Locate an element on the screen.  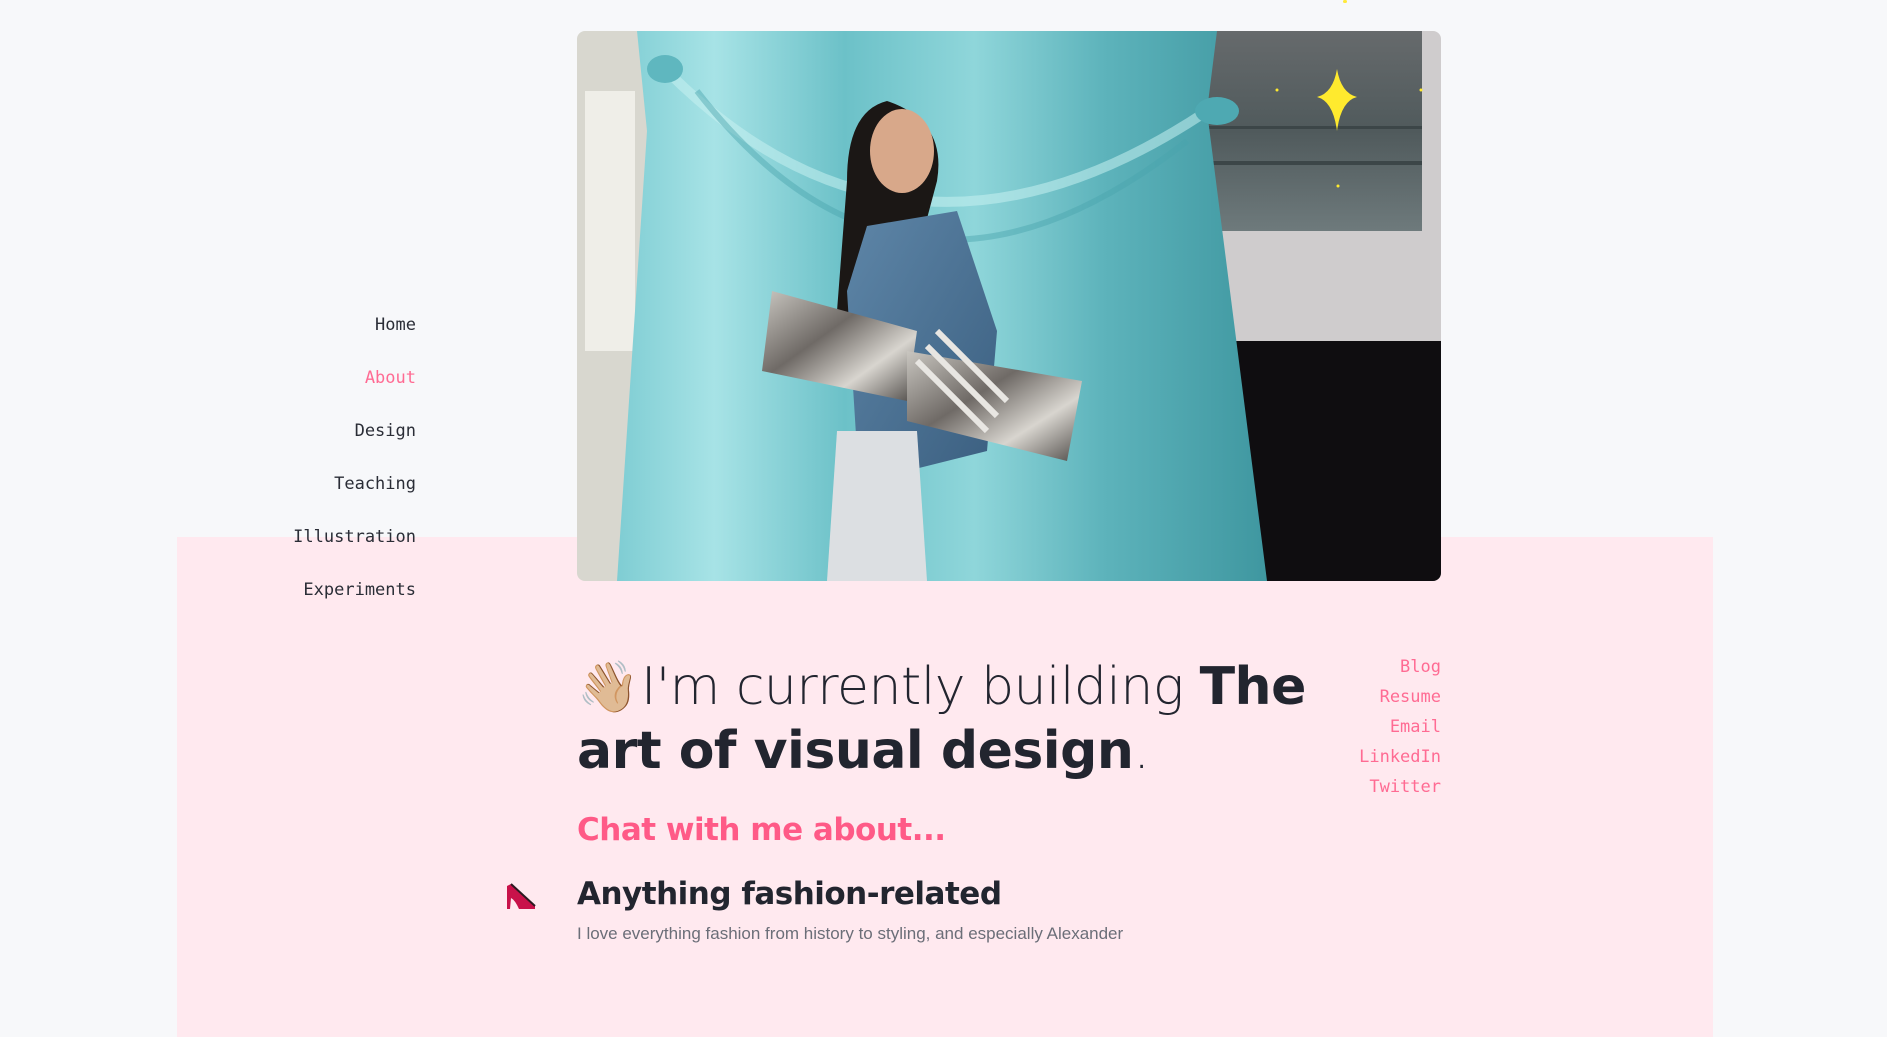
headline-period: . is located at coordinates (1141, 750).